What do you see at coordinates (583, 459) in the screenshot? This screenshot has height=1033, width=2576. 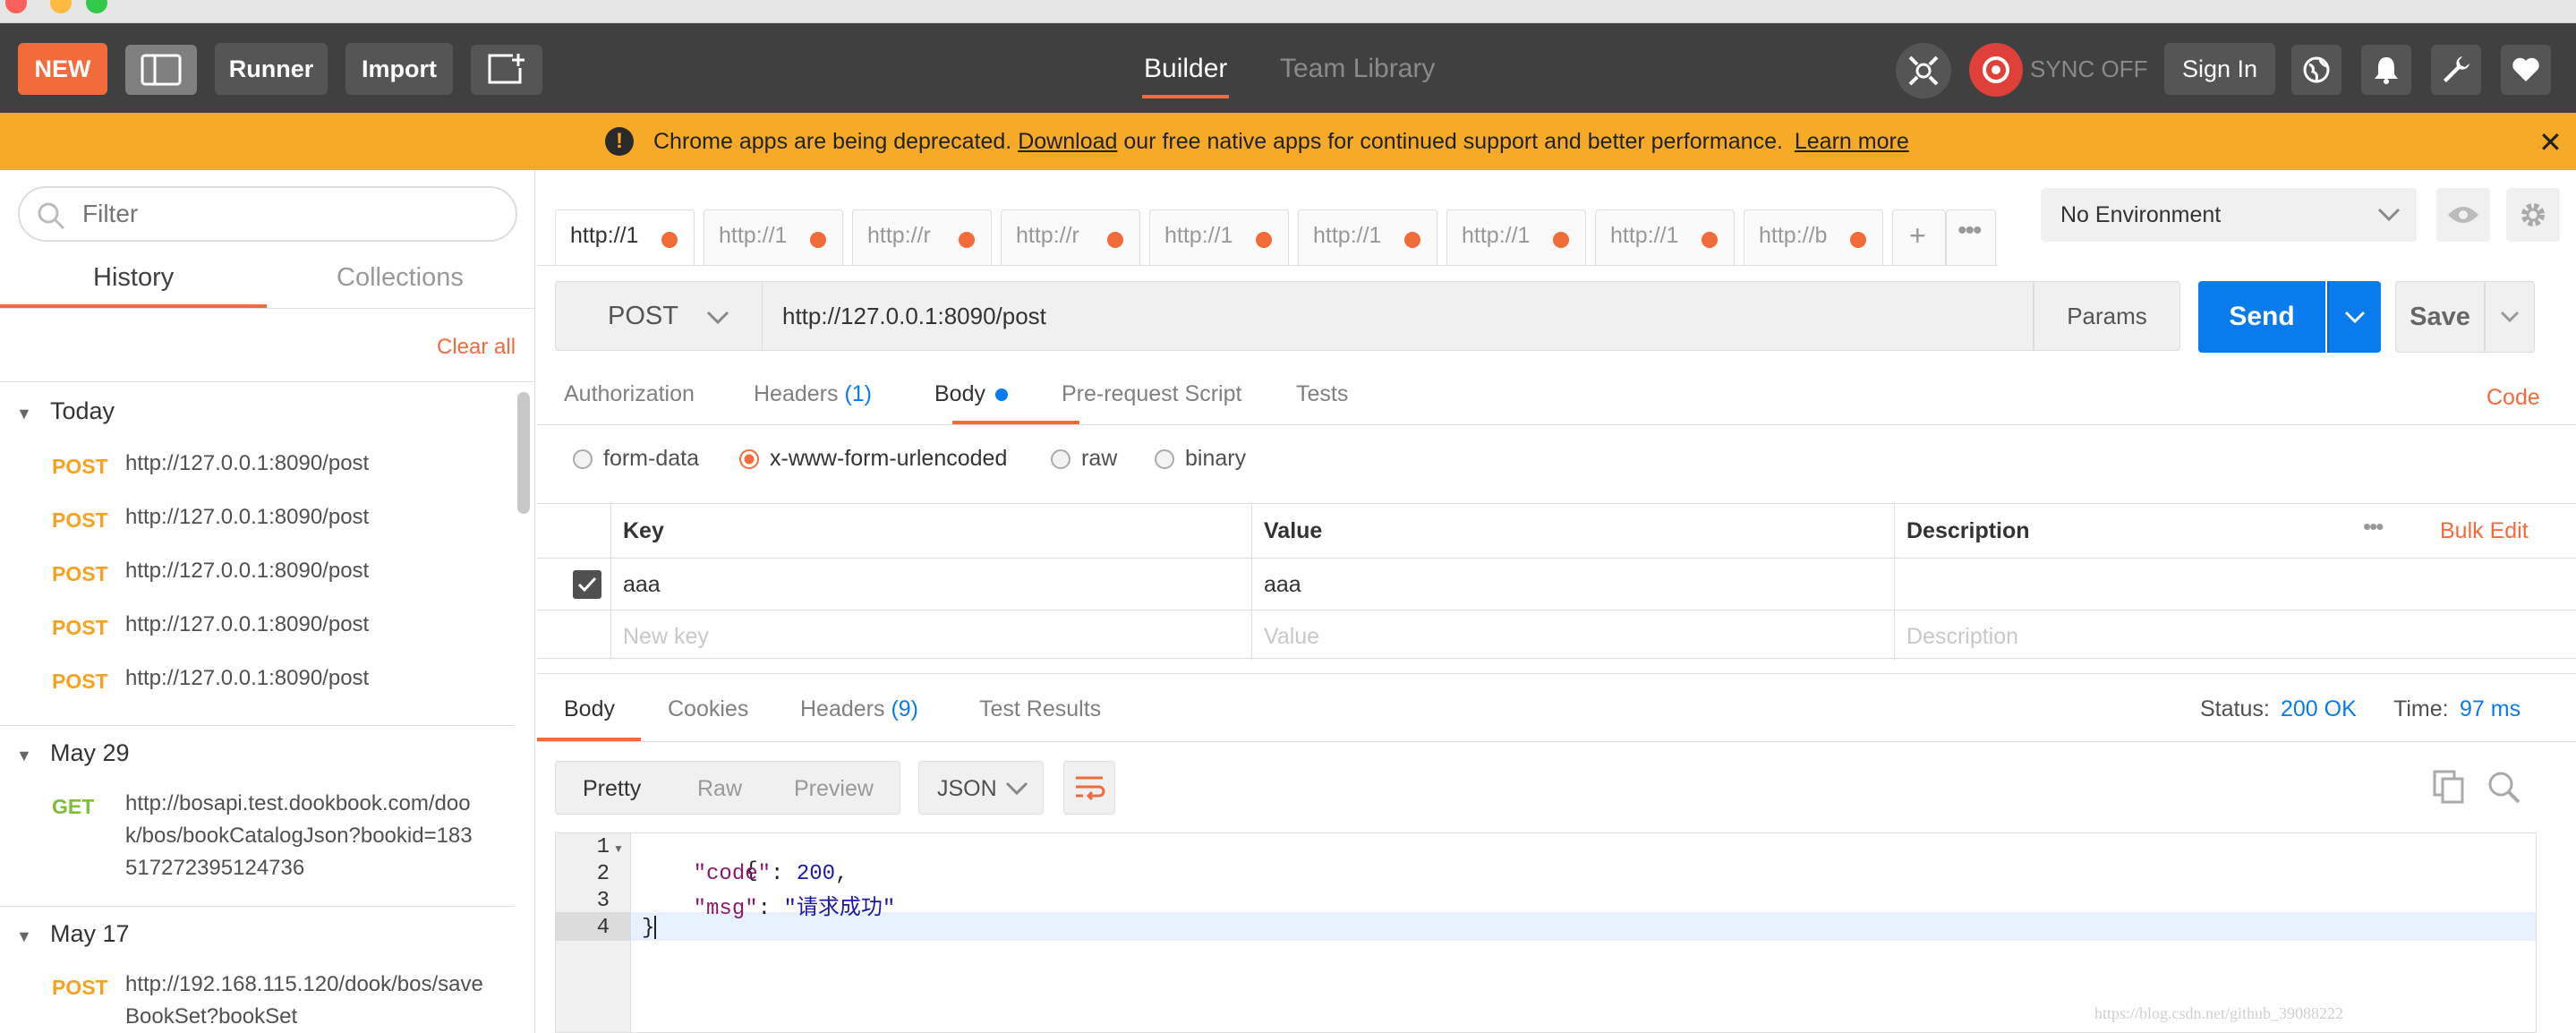 I see `radio-form-data` at bounding box center [583, 459].